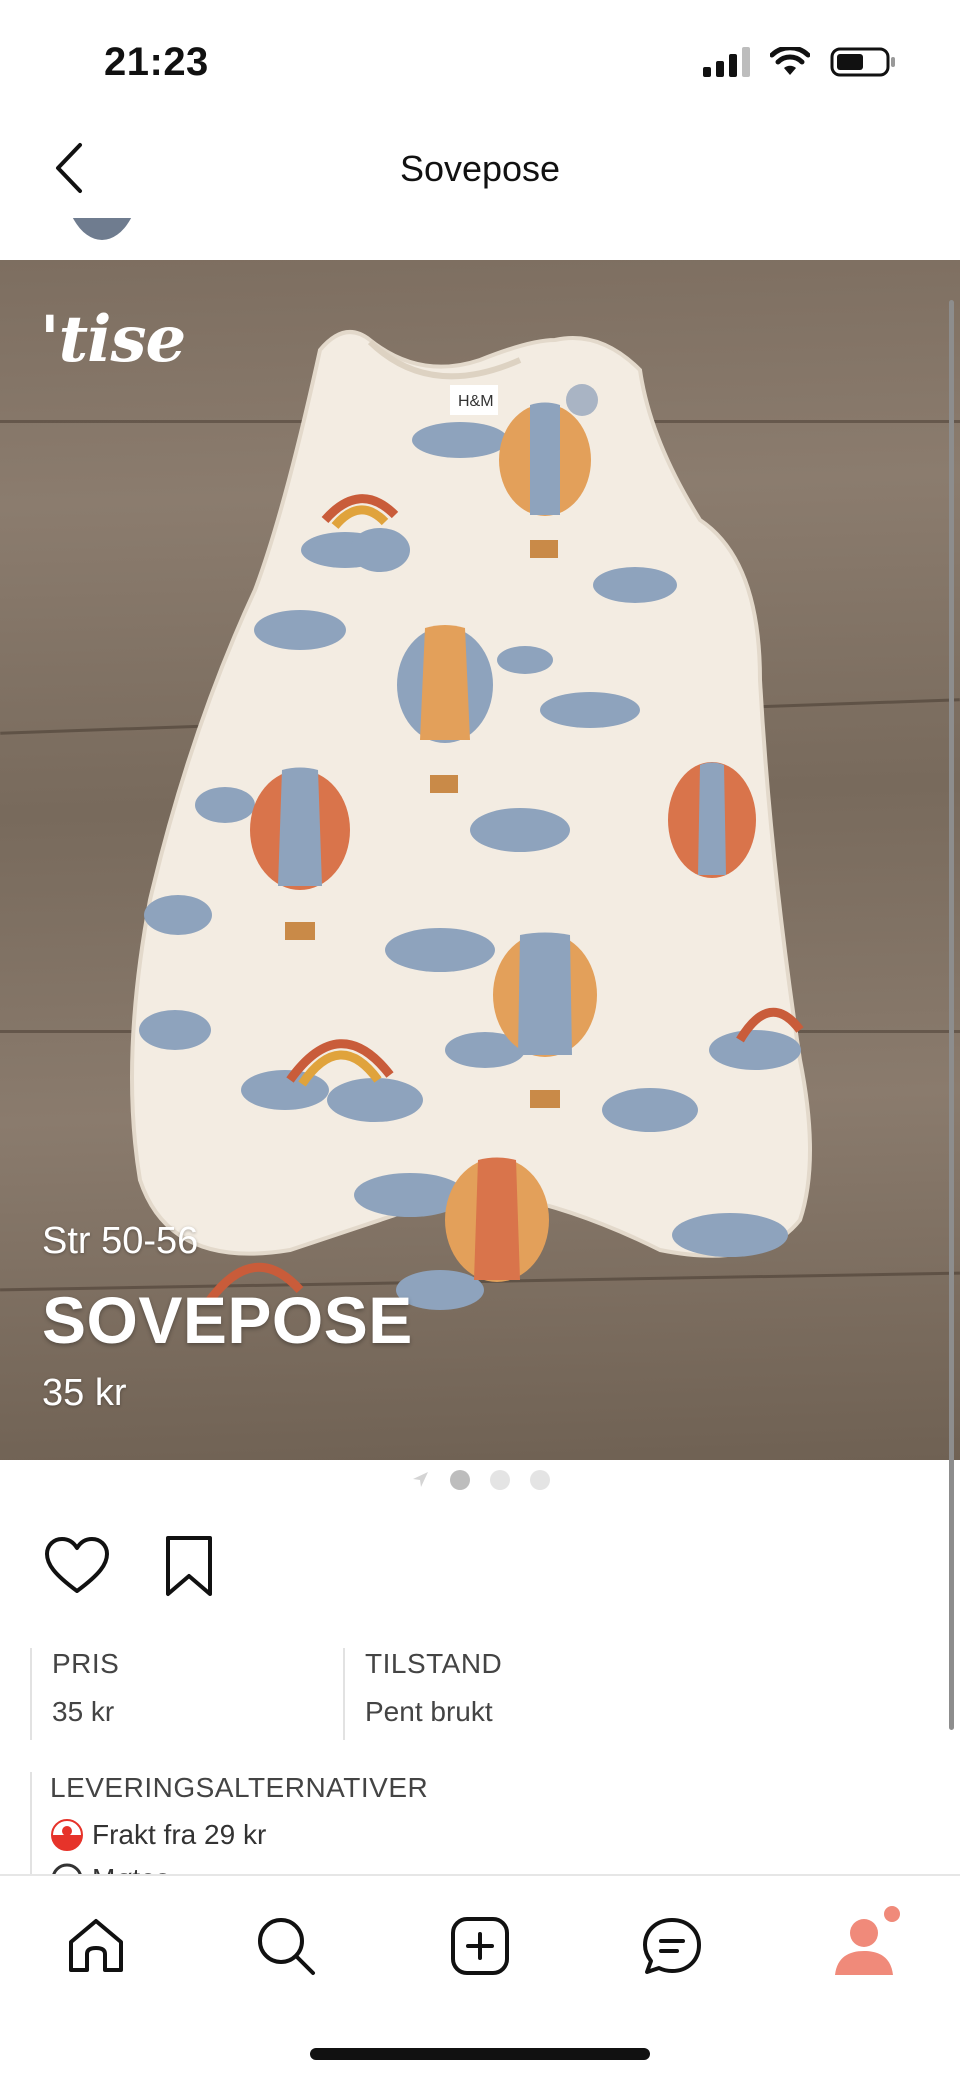 This screenshot has height=2078, width=960. I want to click on home-indicator, so click(480, 2054).